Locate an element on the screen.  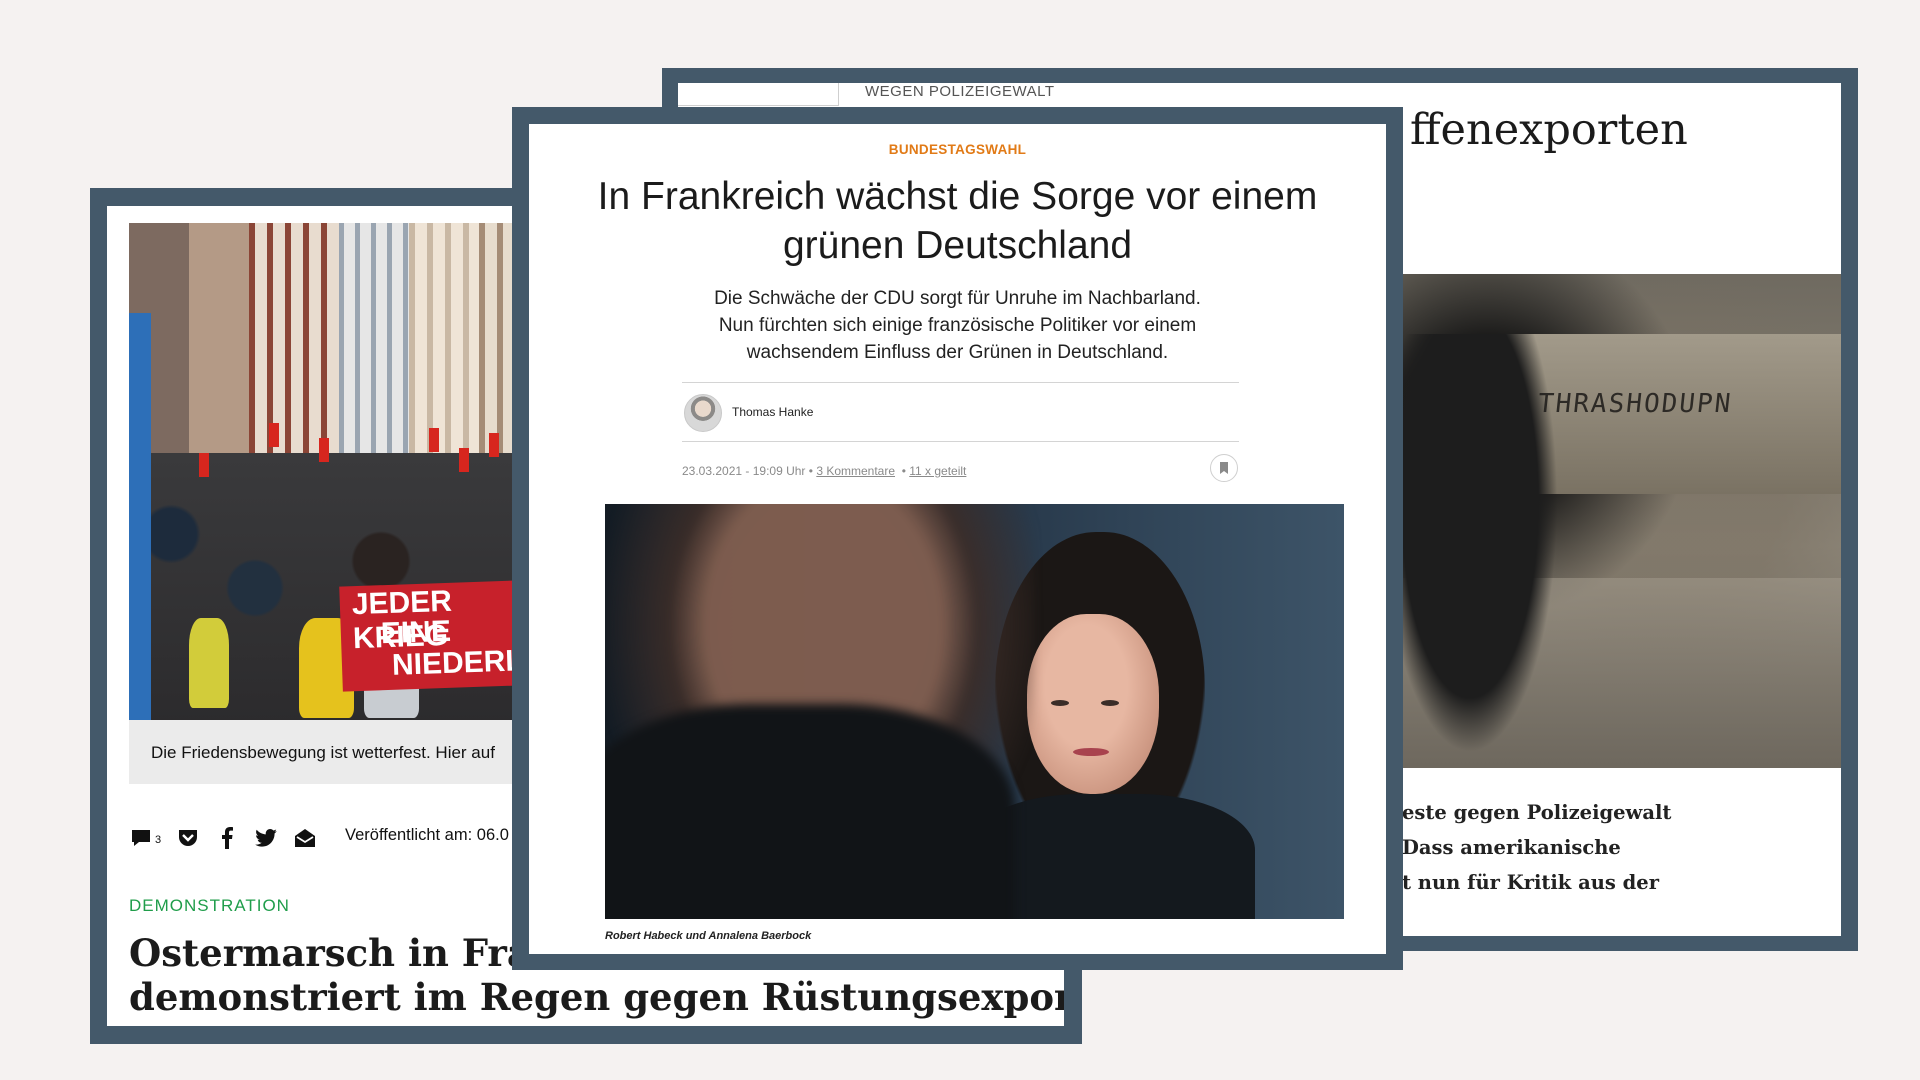
photo-graffiti: THRASHODUPN is located at coordinates (1635, 404).